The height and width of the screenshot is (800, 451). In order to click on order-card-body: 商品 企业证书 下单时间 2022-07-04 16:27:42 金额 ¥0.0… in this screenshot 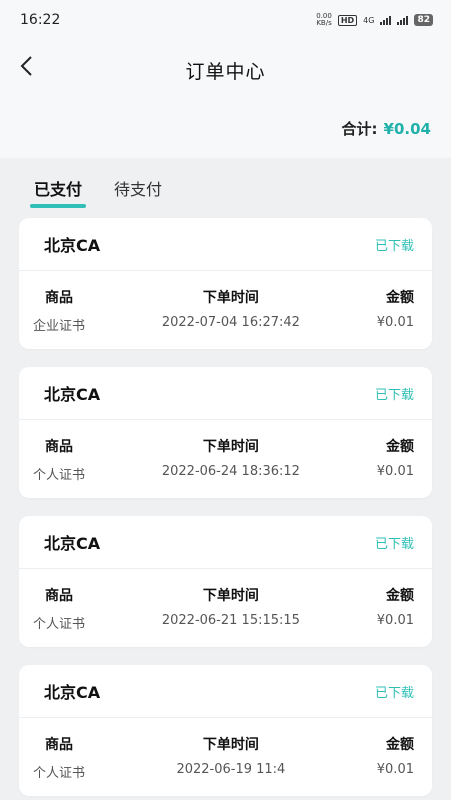, I will do `click(225, 302)`.